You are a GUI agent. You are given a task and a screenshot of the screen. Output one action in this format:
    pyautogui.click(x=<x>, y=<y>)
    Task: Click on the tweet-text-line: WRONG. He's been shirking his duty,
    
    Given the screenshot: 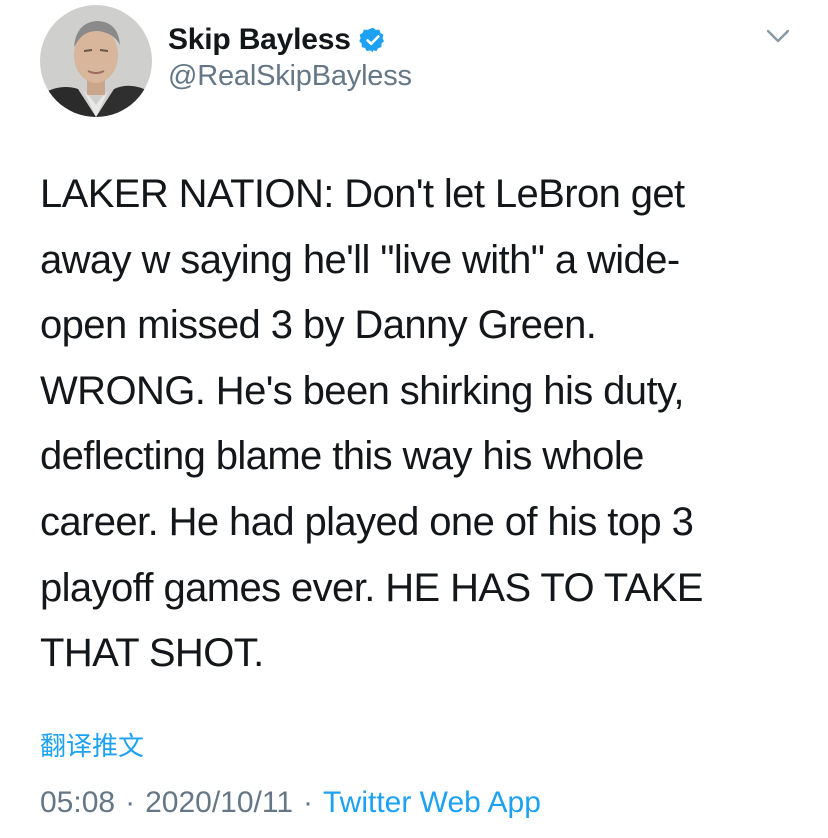 What is the action you would take?
    pyautogui.click(x=362, y=390)
    